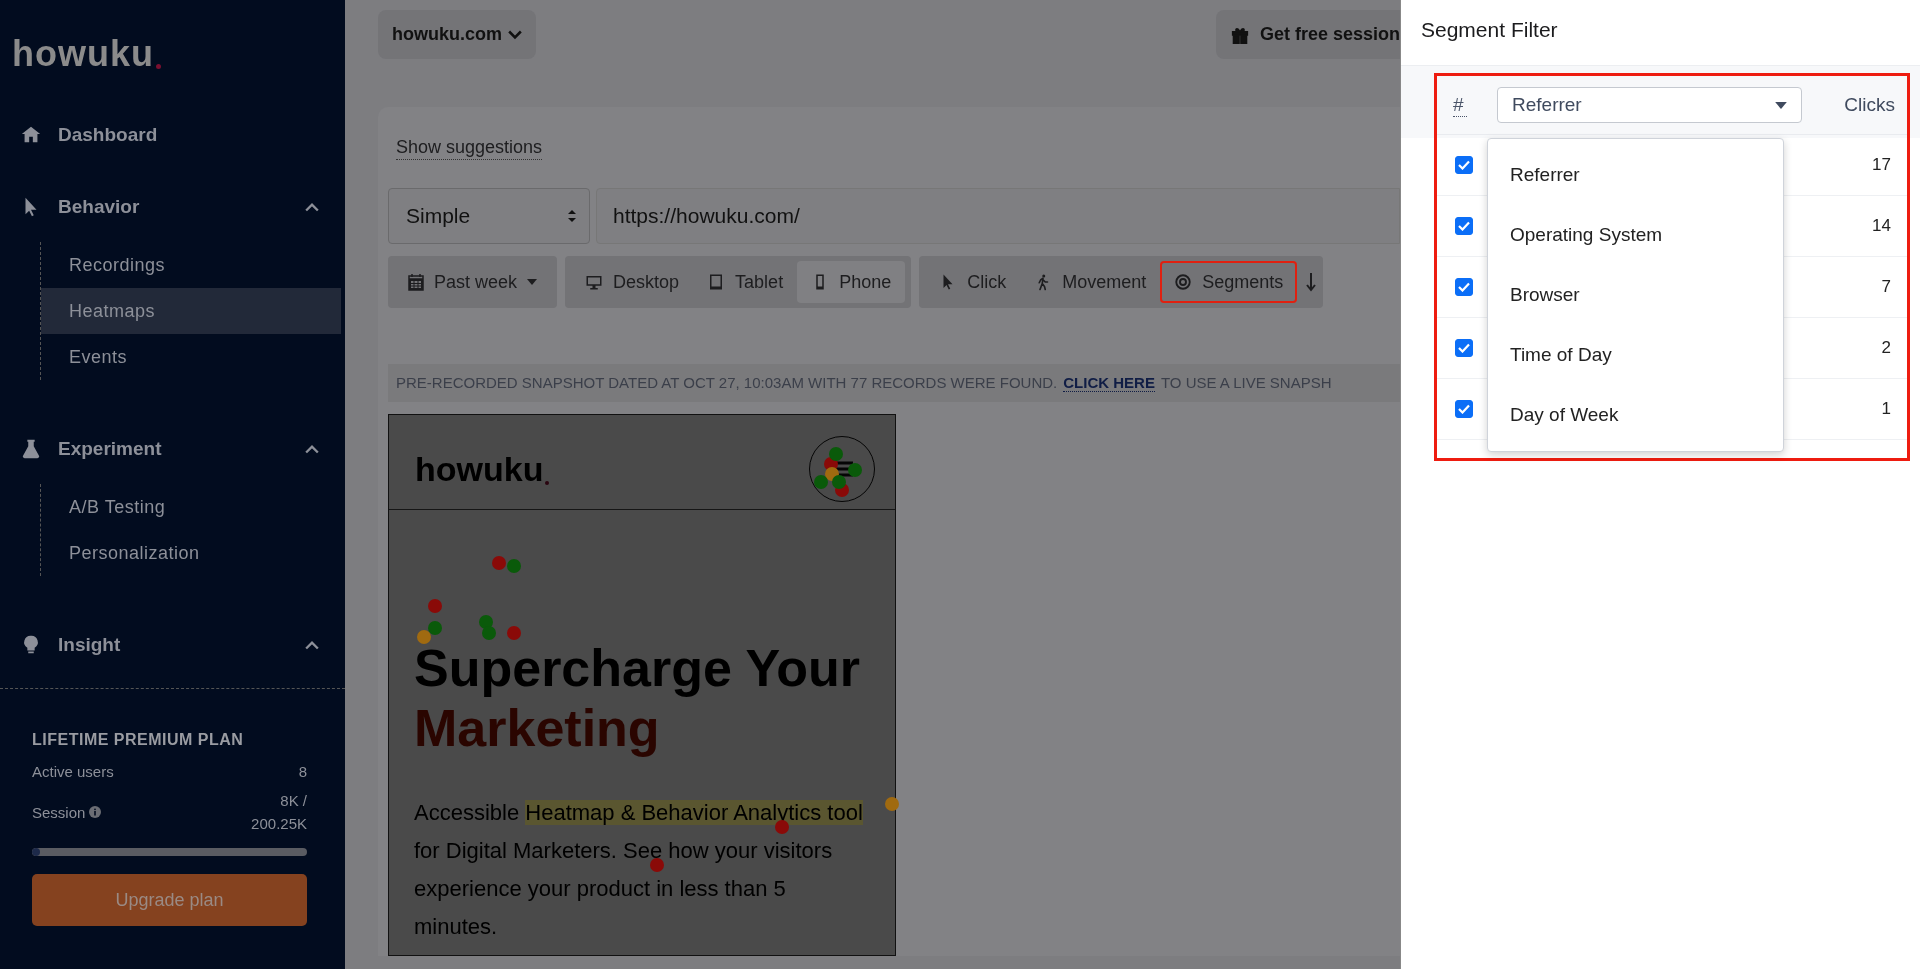 Image resolution: width=1920 pixels, height=969 pixels. I want to click on target-icon, so click(1183, 282).